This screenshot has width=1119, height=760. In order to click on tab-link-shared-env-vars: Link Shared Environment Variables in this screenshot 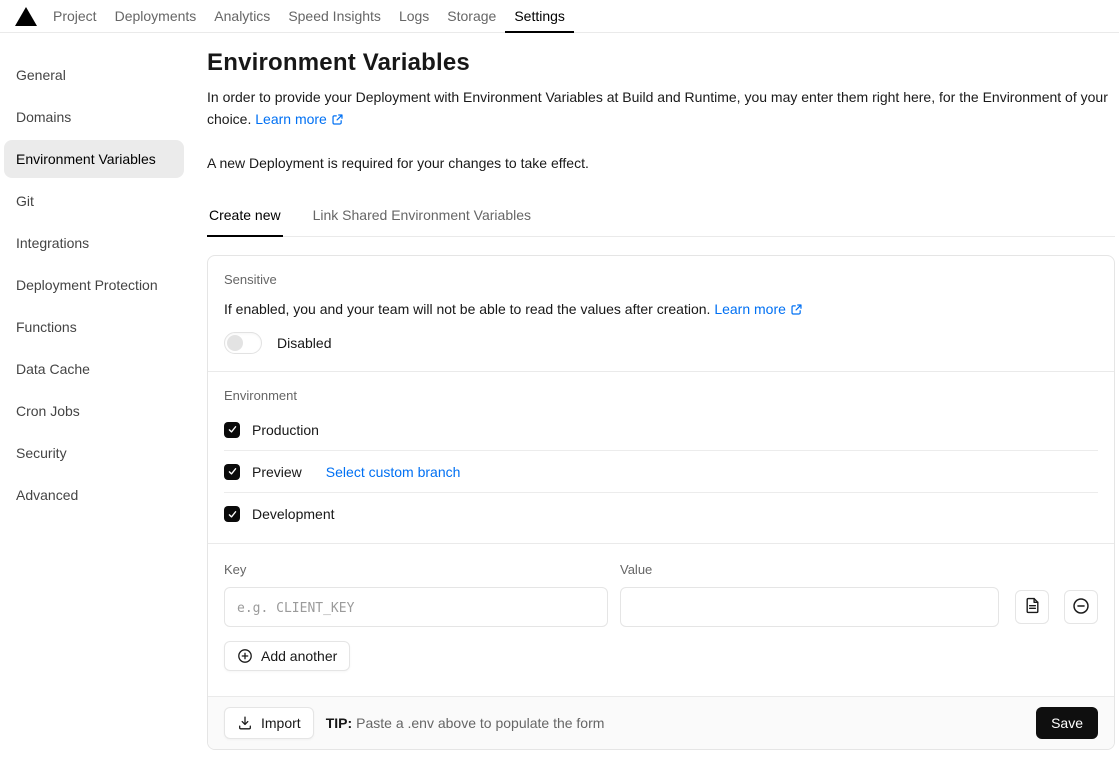, I will do `click(422, 218)`.